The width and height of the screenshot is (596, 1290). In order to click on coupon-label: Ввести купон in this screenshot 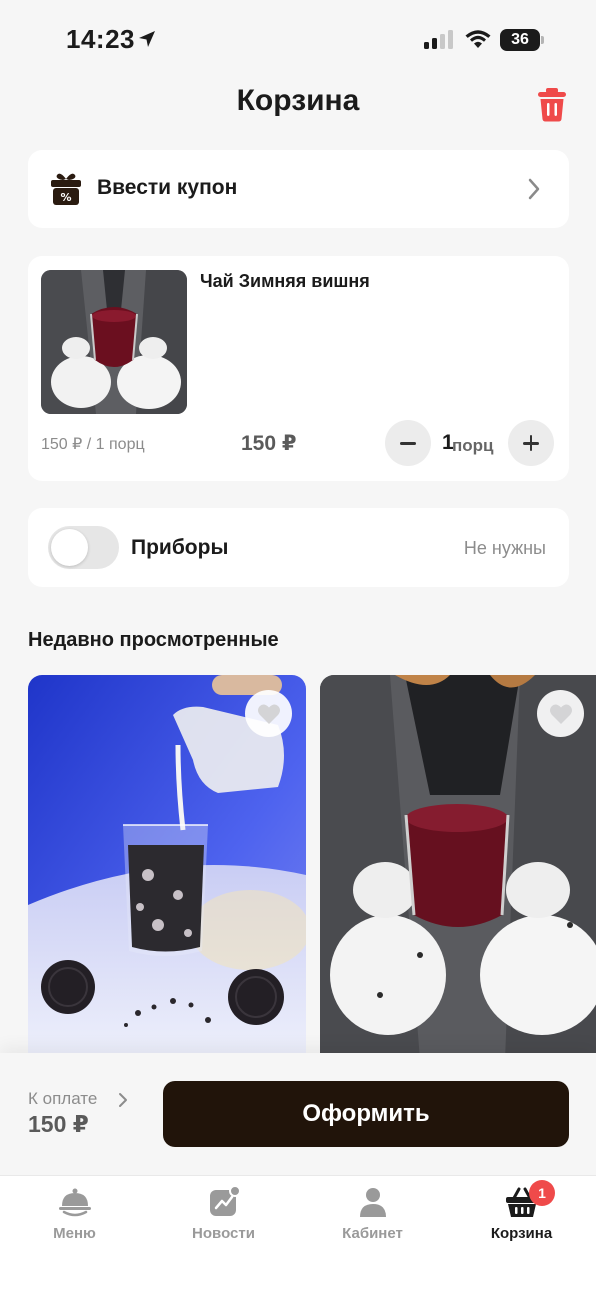, I will do `click(167, 187)`.